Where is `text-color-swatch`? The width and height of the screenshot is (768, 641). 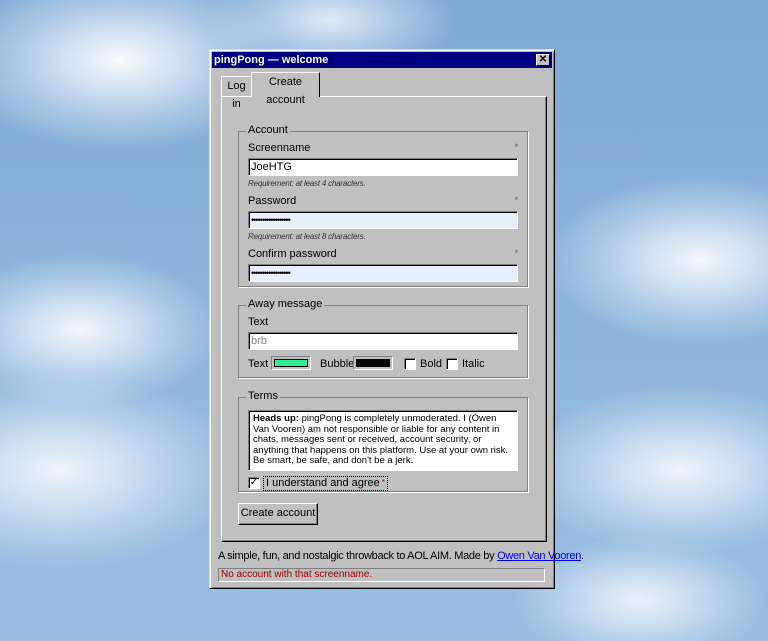 text-color-swatch is located at coordinates (291, 363).